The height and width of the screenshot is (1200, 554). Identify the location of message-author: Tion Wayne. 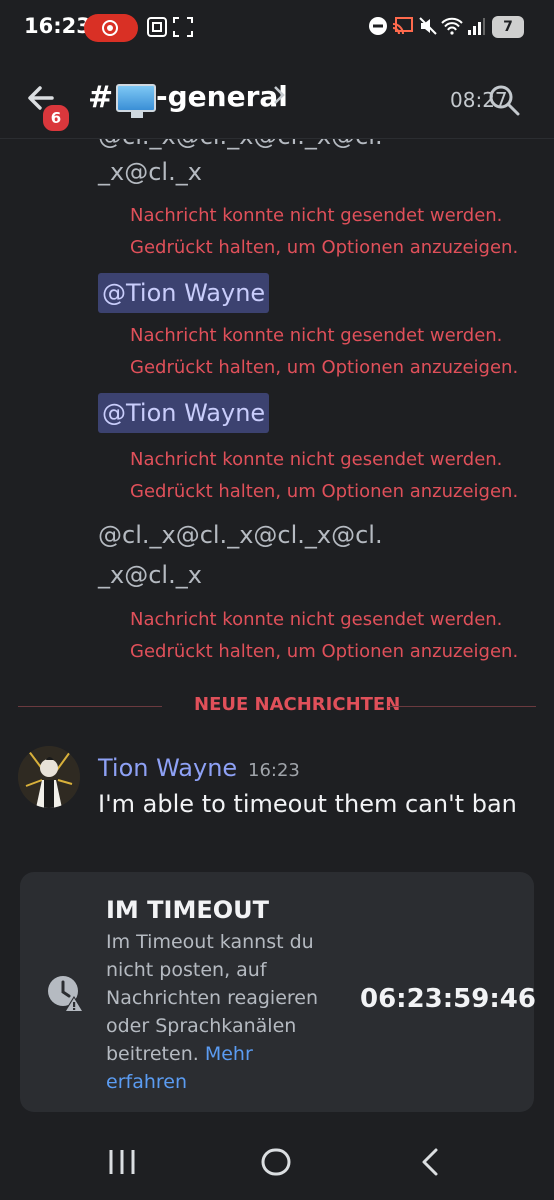
(167, 768).